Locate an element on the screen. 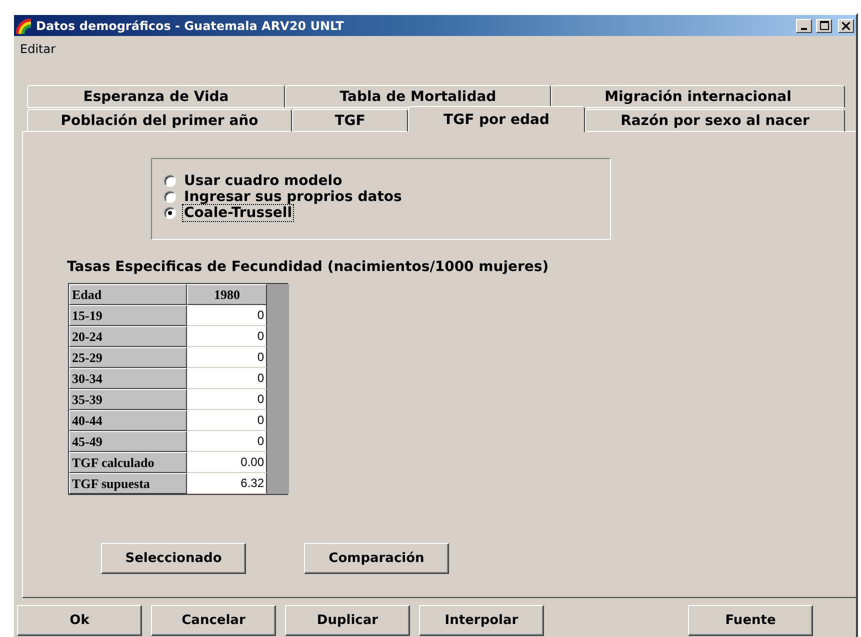 The width and height of the screenshot is (861, 637). row-header: 20-24 is located at coordinates (128, 336).